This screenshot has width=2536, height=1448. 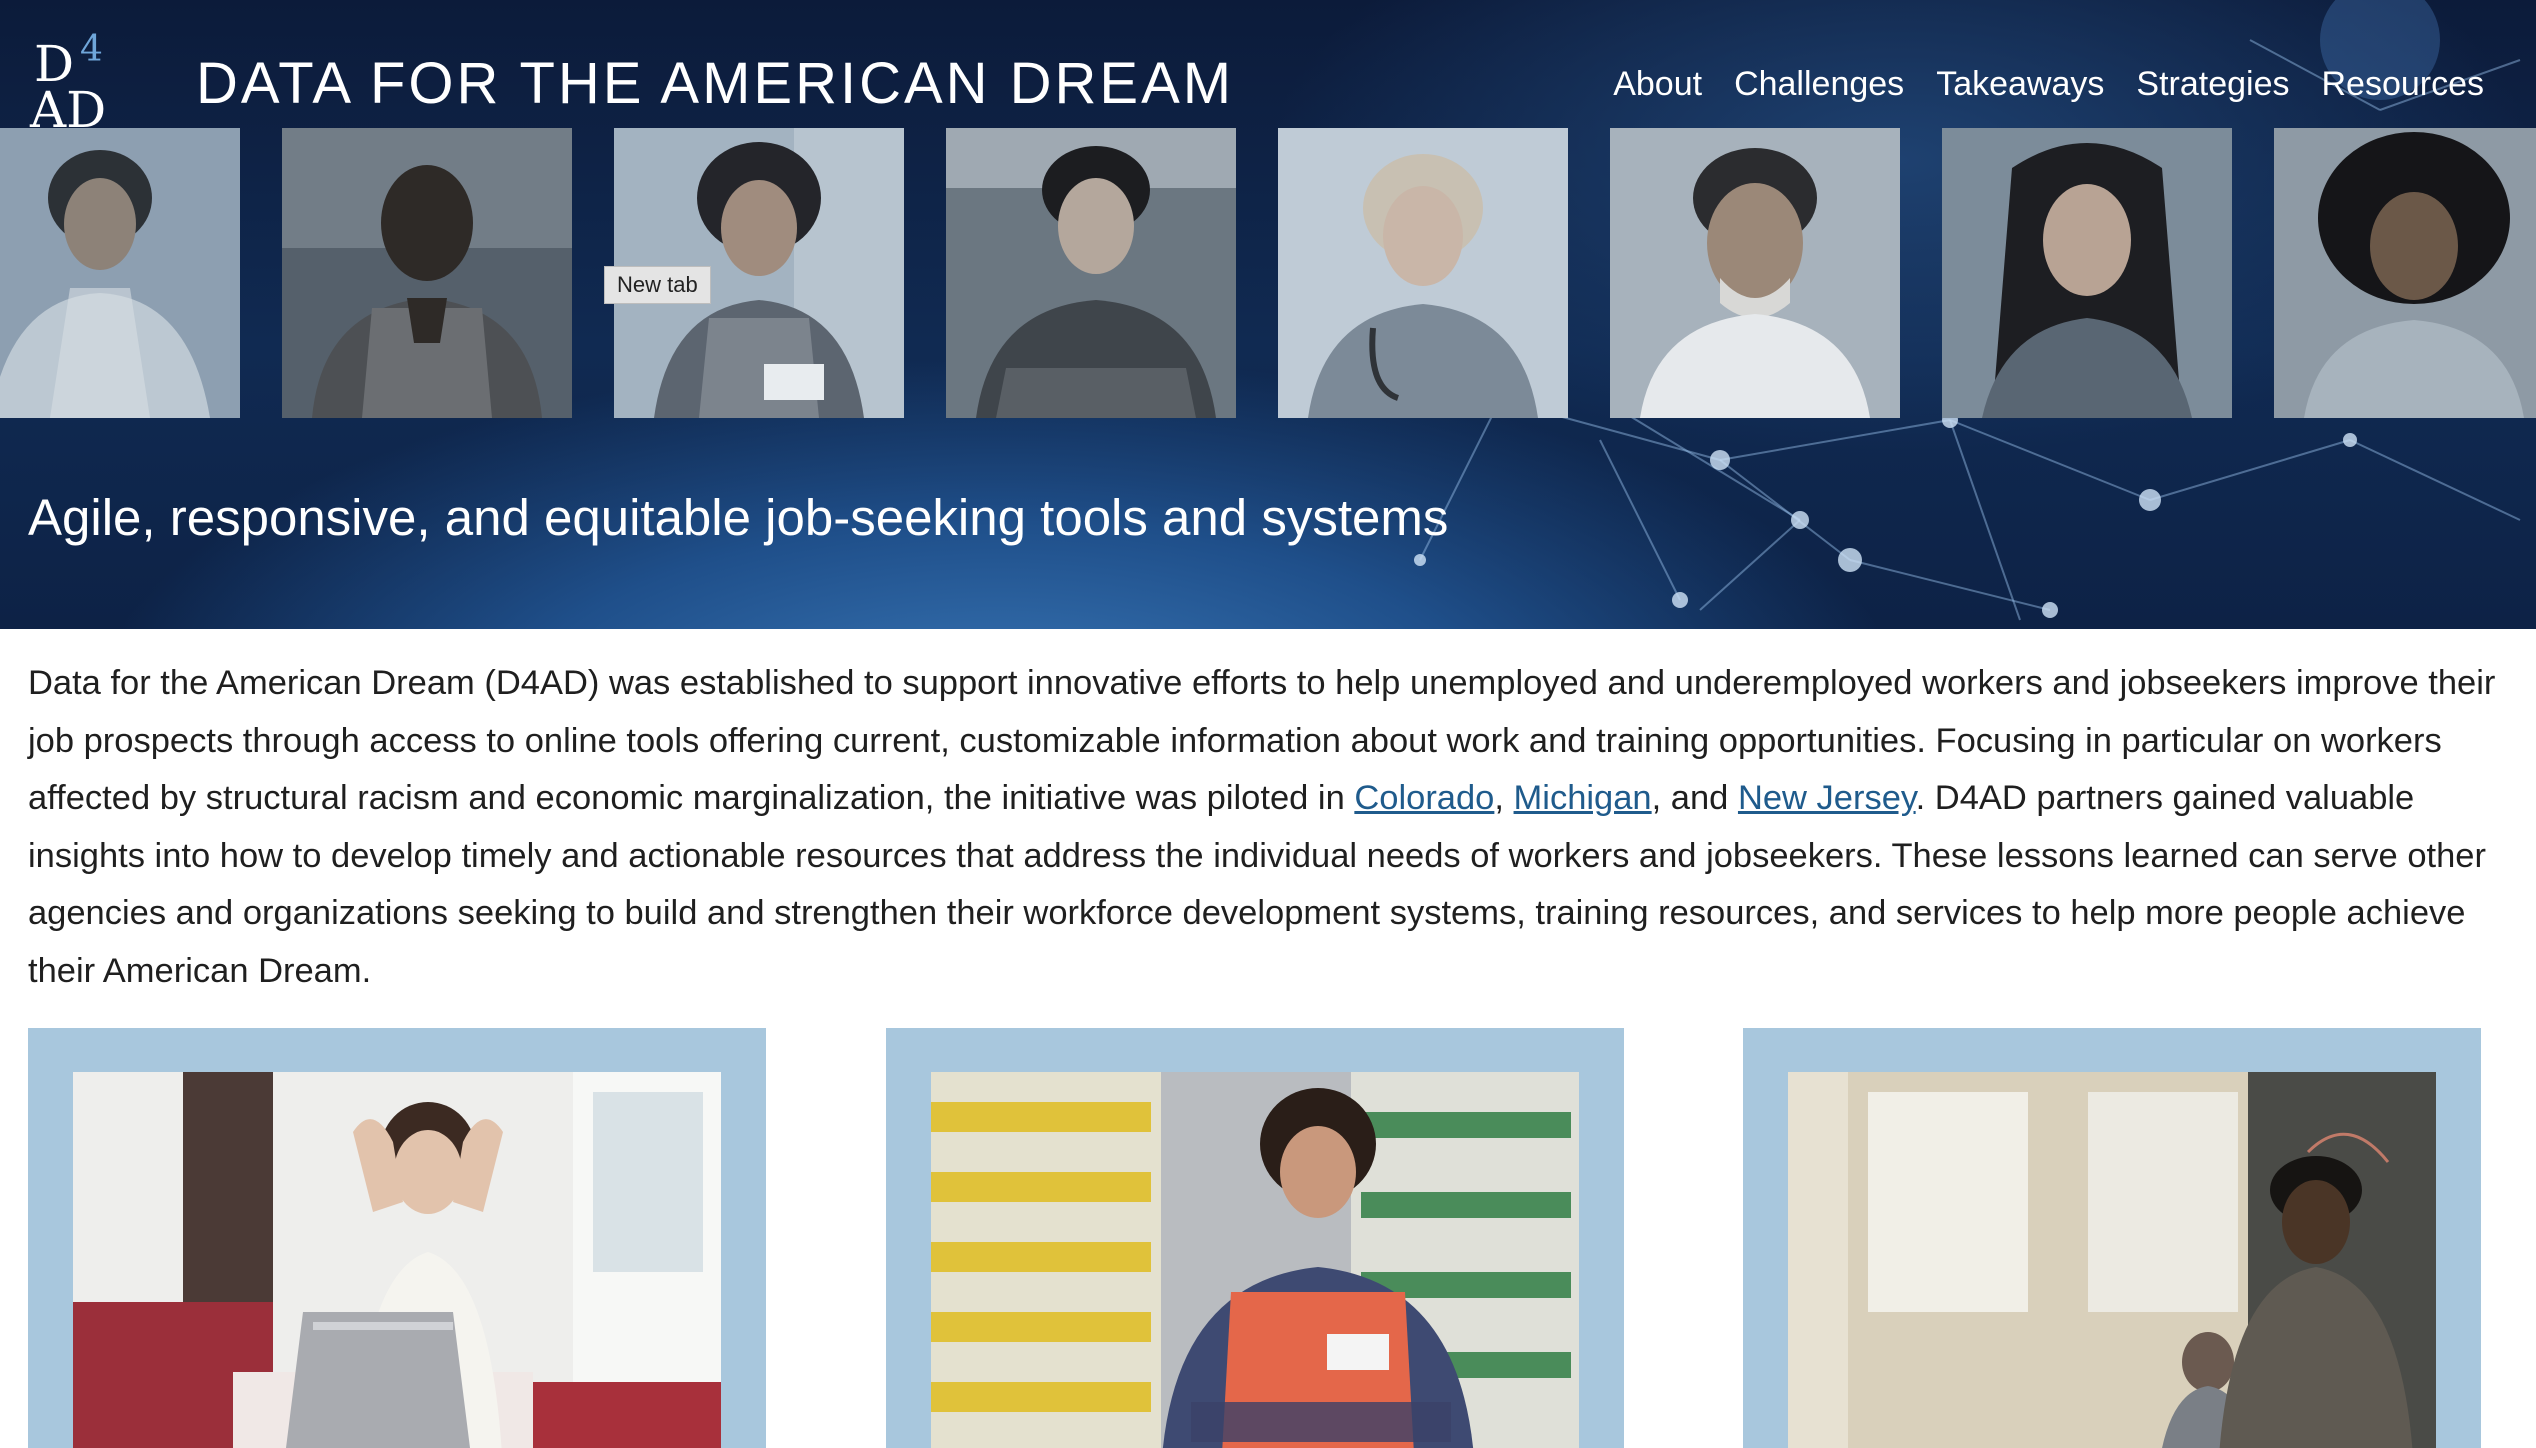 What do you see at coordinates (2212, 84) in the screenshot?
I see `nav-strategies: Strategies` at bounding box center [2212, 84].